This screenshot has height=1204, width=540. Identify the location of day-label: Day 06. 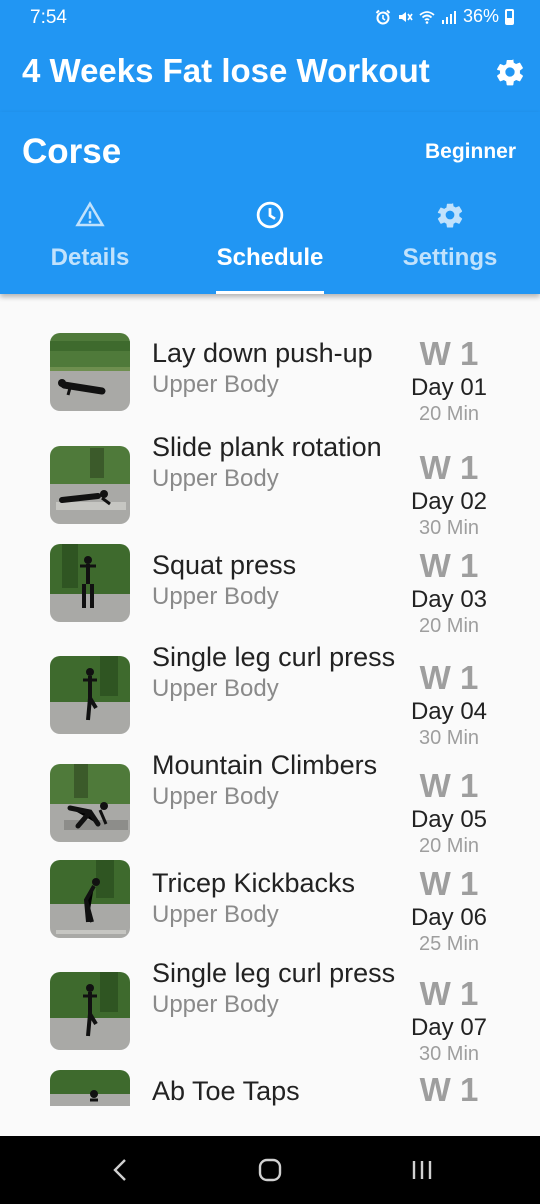
(449, 917).